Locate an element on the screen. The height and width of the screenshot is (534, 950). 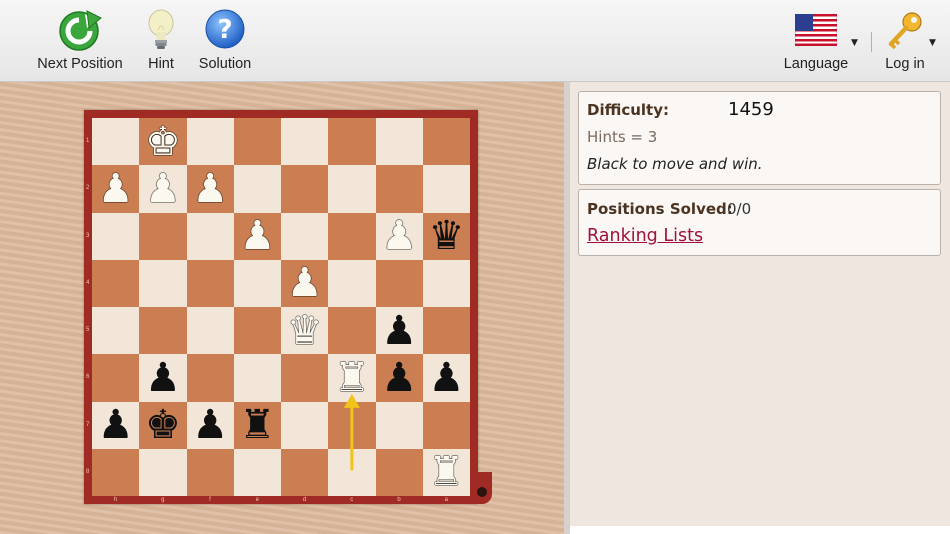
square-a4 is located at coordinates (446, 283).